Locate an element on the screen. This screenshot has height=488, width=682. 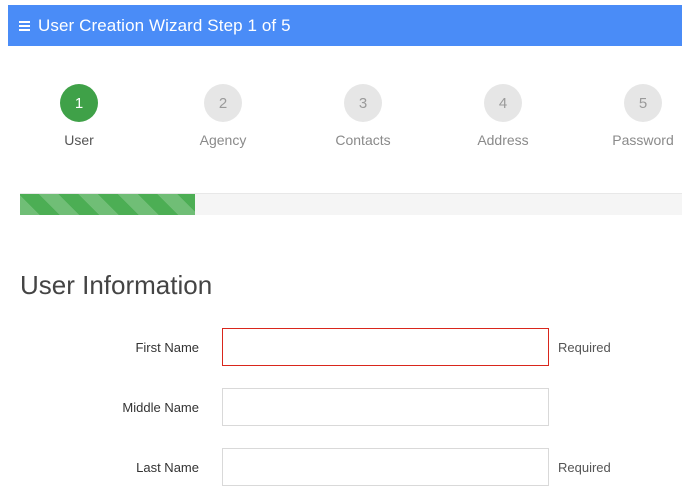
step-agency: 2 Agency is located at coordinates (223, 116).